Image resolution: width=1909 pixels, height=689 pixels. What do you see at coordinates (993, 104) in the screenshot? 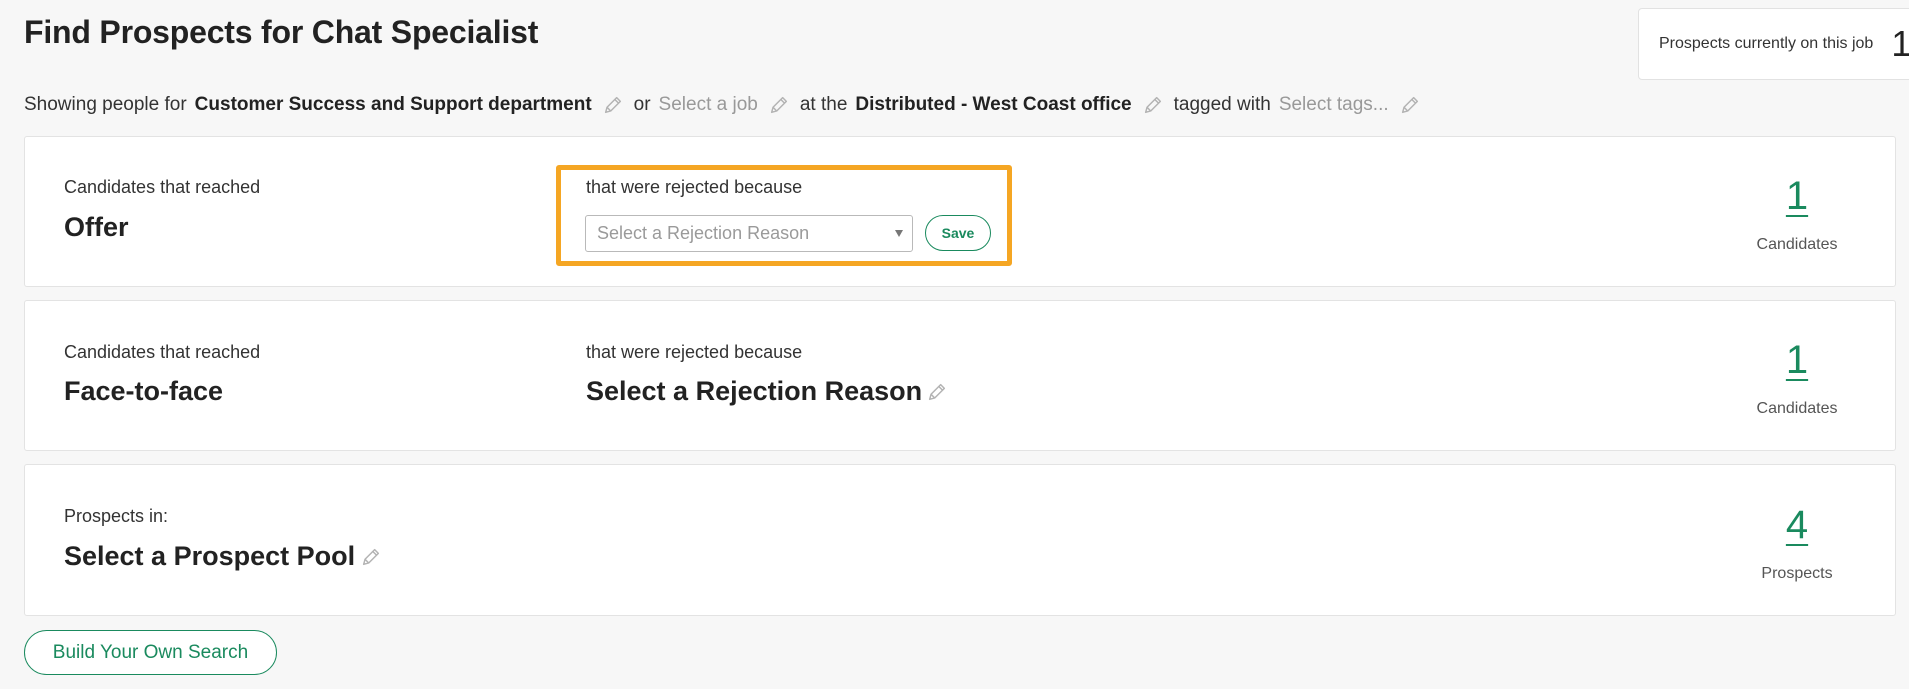
I see `office-filter-value: Distributed - West Coast office` at bounding box center [993, 104].